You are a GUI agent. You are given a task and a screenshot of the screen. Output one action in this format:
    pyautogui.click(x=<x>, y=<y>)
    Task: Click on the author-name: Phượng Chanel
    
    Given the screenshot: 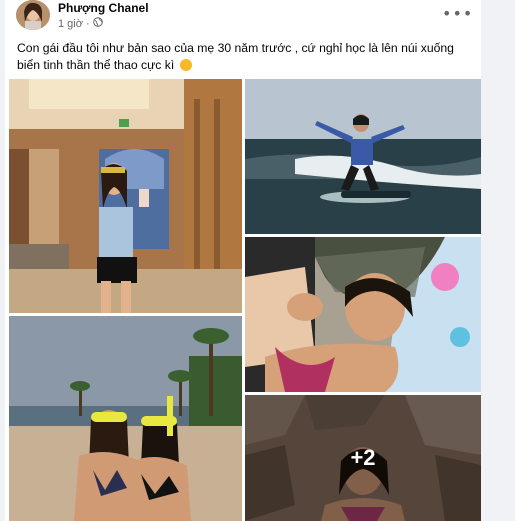 What is the action you would take?
    pyautogui.click(x=103, y=8)
    